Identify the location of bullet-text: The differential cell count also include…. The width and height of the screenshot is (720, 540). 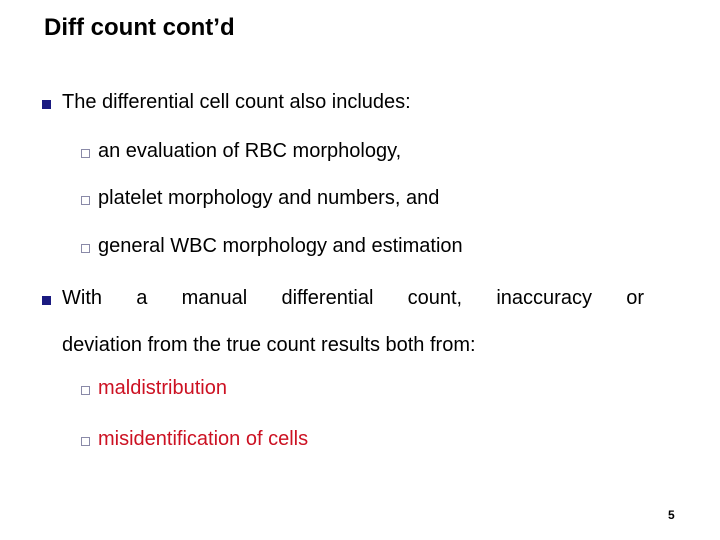
(236, 102).